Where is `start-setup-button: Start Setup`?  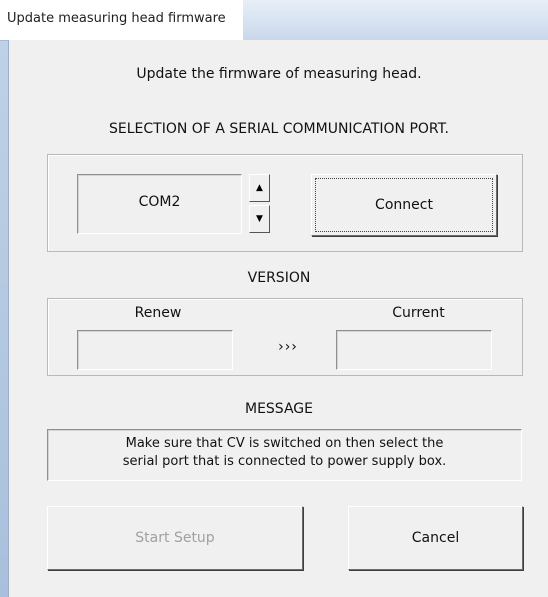
start-setup-button: Start Setup is located at coordinates (175, 538).